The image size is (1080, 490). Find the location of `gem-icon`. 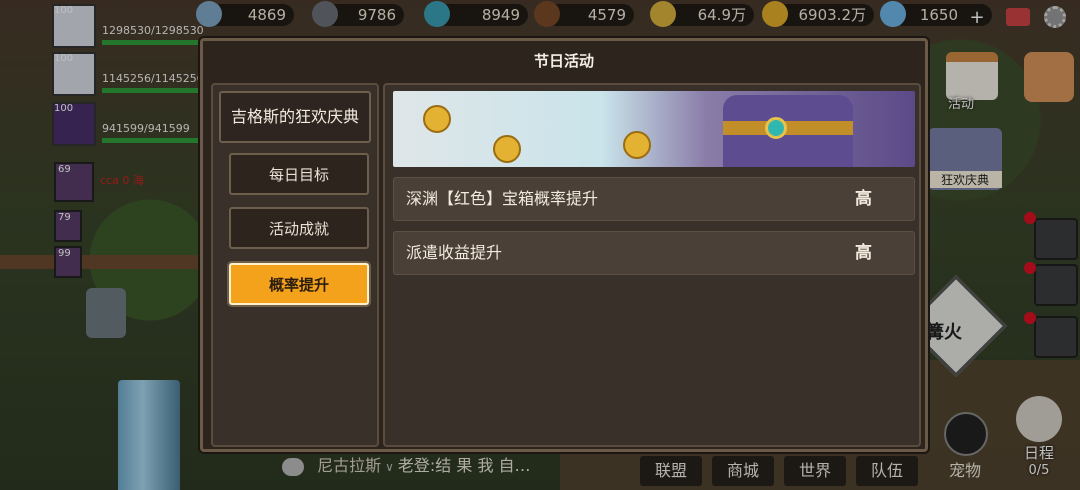

gem-icon is located at coordinates (776, 128).